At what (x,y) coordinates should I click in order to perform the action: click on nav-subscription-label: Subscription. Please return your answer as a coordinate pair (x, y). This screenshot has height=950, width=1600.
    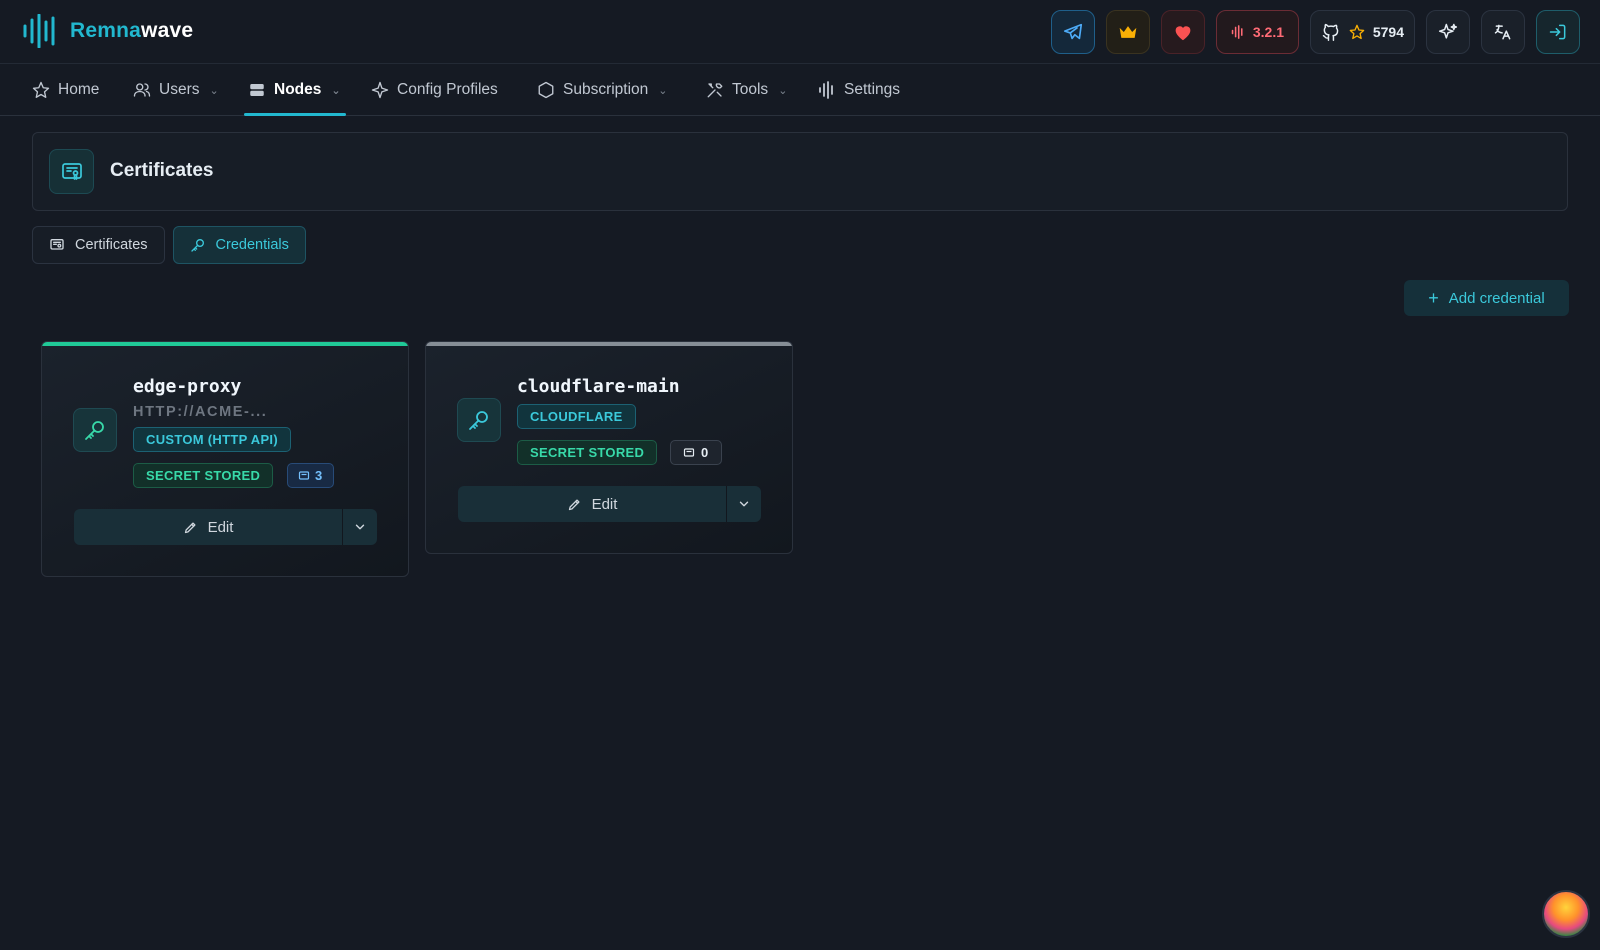
    Looking at the image, I should click on (606, 89).